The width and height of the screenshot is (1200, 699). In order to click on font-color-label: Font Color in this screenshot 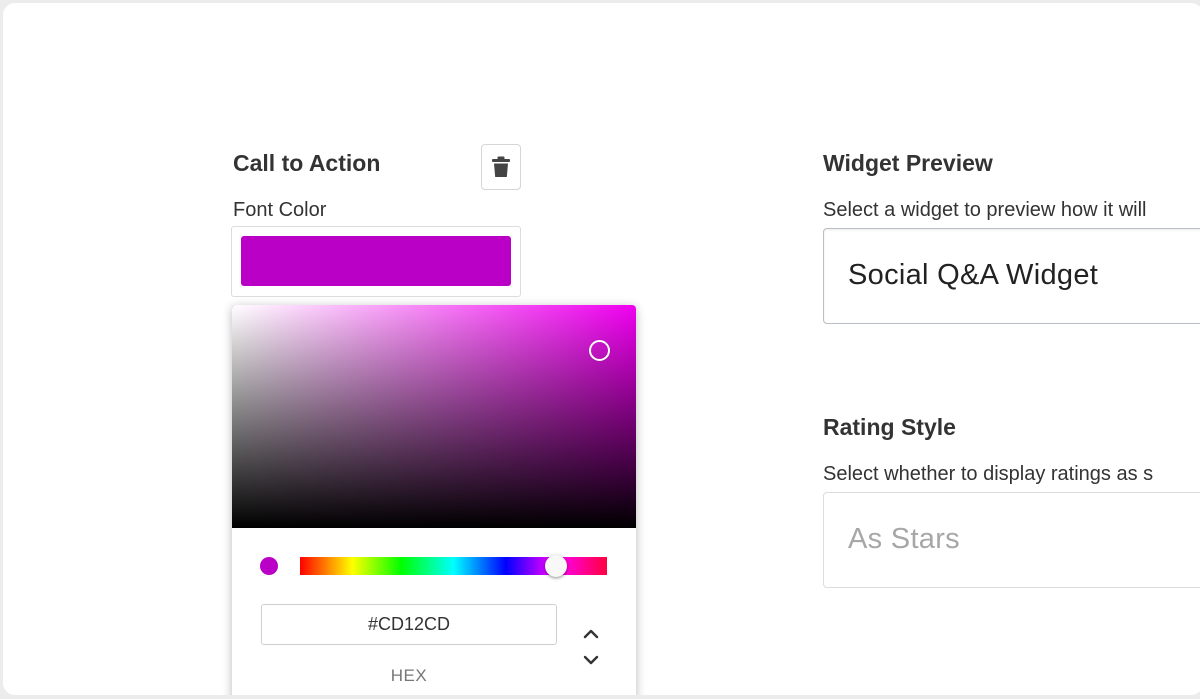, I will do `click(280, 210)`.